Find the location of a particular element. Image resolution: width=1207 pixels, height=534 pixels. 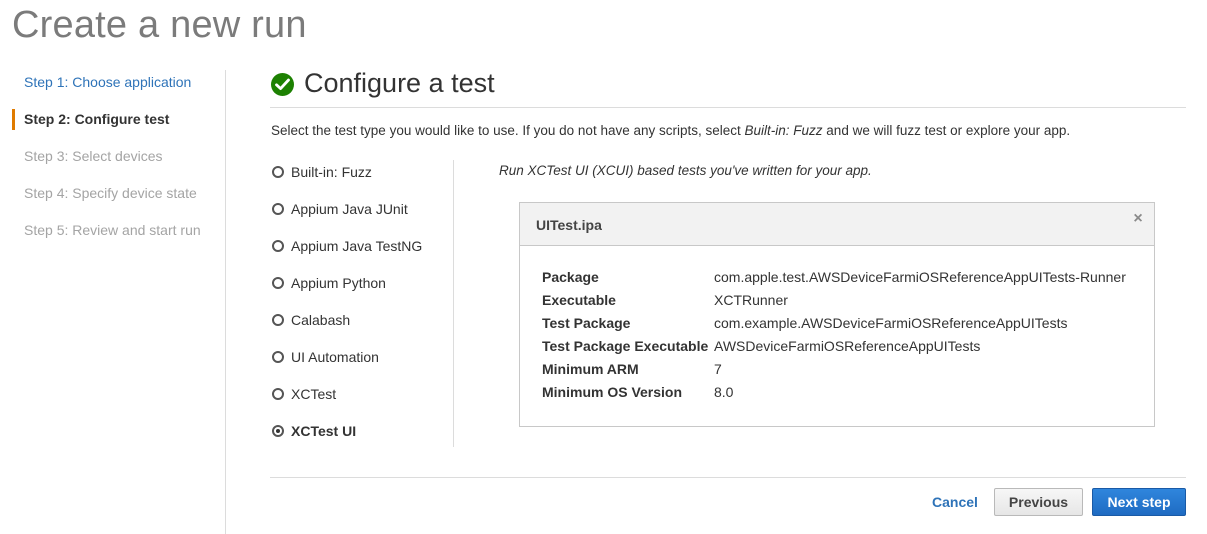

option-label: XCTest UI is located at coordinates (324, 431).